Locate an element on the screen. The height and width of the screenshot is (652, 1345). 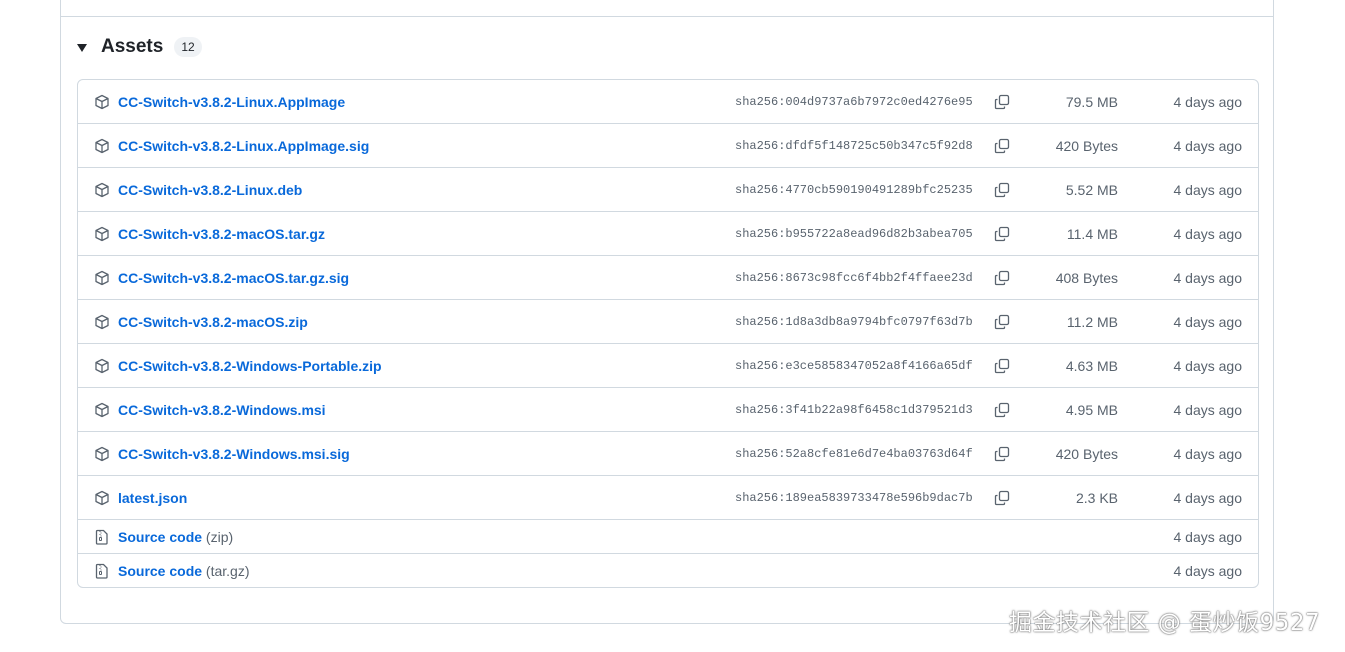
asset-link: CC-Switch-v3.8.2-macOS.tar.gz is located at coordinates (221, 234).